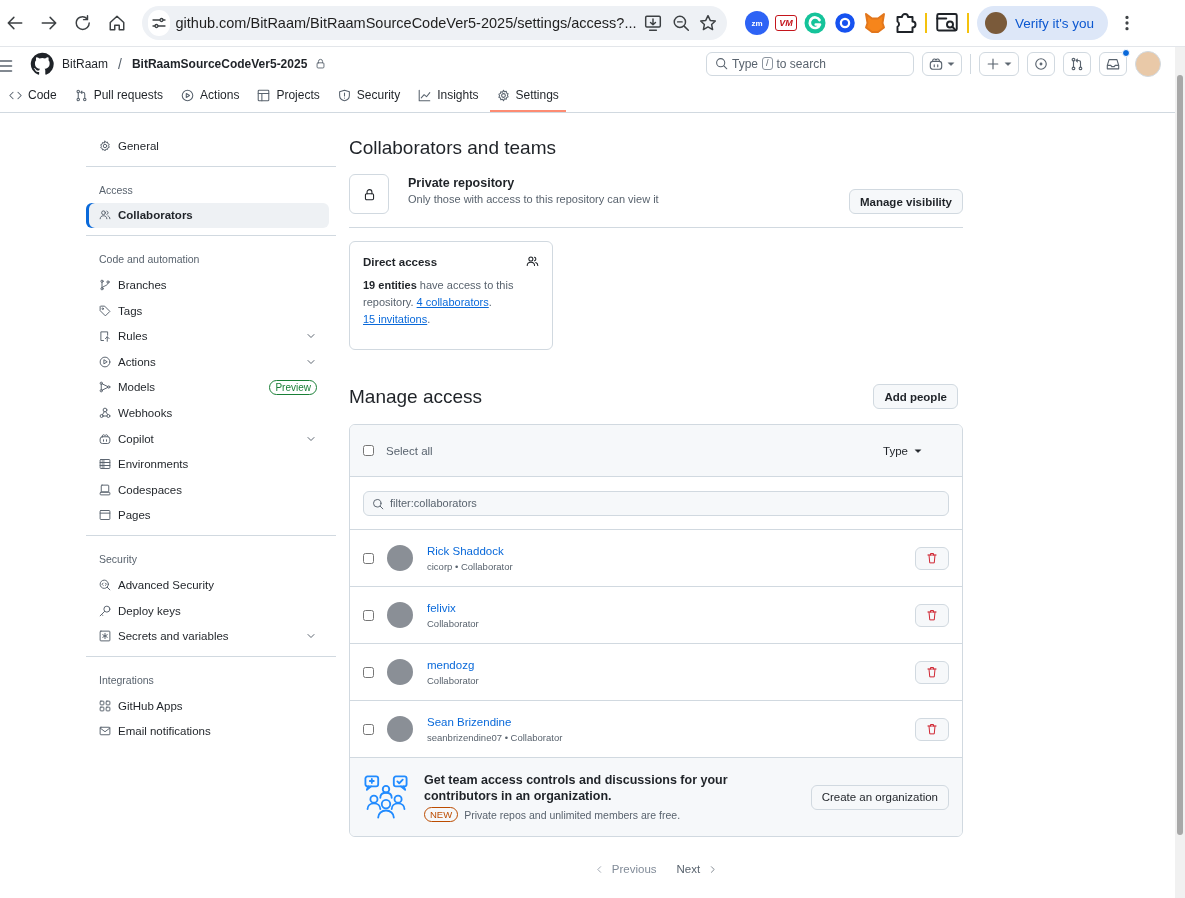 This screenshot has height=898, width=1185. Describe the element at coordinates (33, 96) in the screenshot. I see `repo-tab: Code` at that location.